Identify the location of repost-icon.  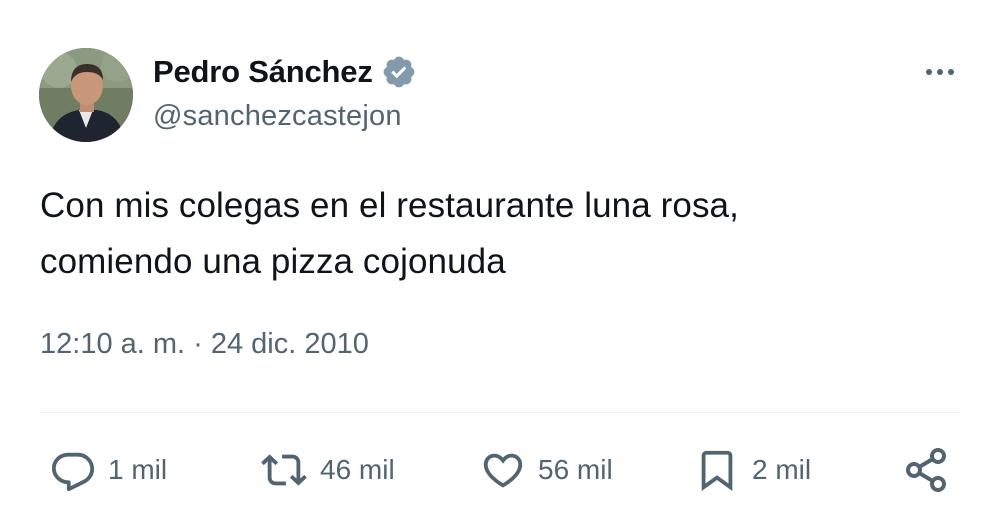
(284, 470).